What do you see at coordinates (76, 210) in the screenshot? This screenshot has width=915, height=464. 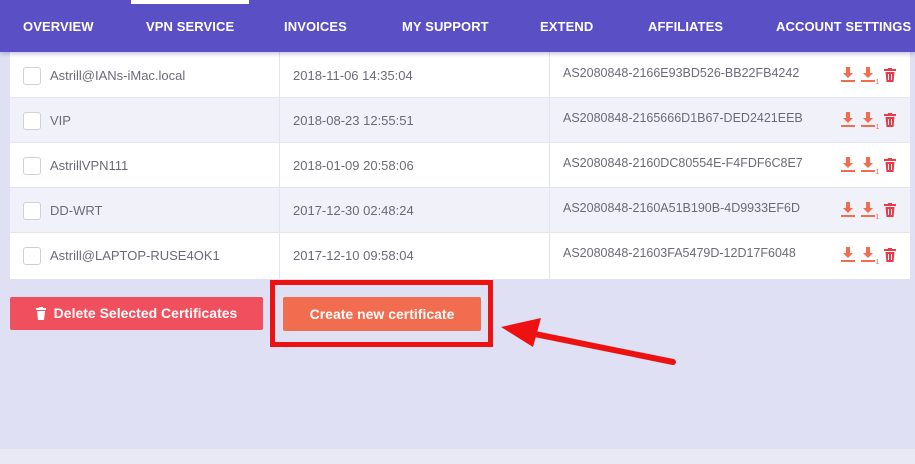 I see `certificate-name: DD-WRT` at bounding box center [76, 210].